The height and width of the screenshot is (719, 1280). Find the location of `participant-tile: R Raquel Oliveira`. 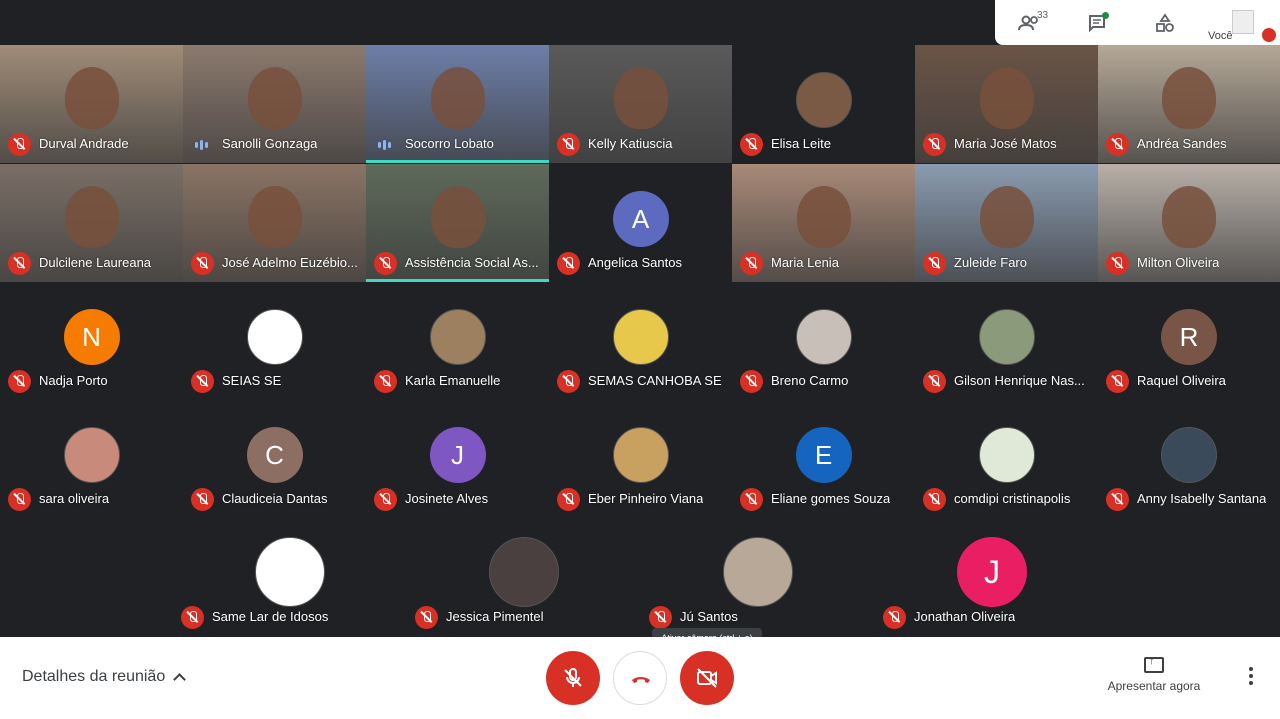

participant-tile: R Raquel Oliveira is located at coordinates (1189, 341).